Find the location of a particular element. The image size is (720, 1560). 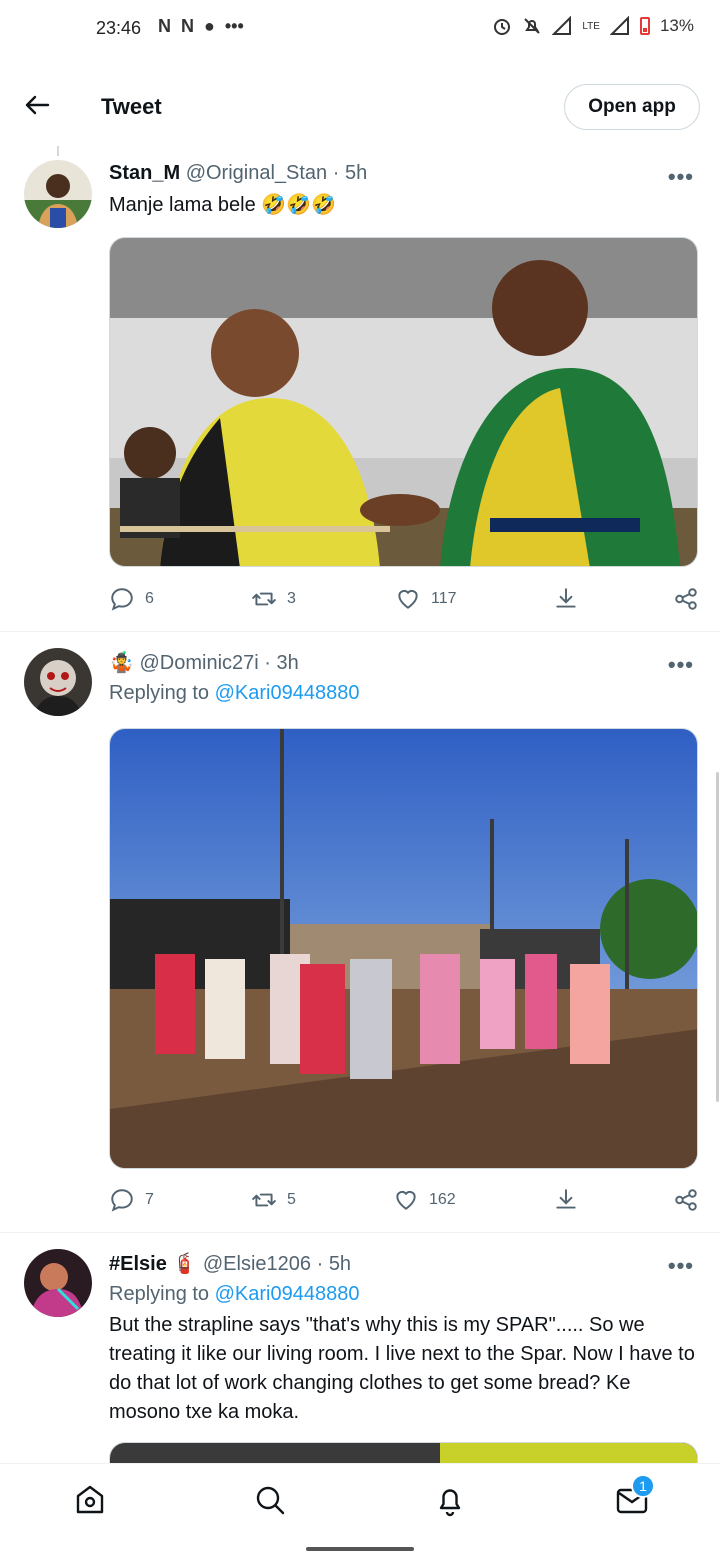

notification-icons: N N ● ••• is located at coordinates (201, 26).